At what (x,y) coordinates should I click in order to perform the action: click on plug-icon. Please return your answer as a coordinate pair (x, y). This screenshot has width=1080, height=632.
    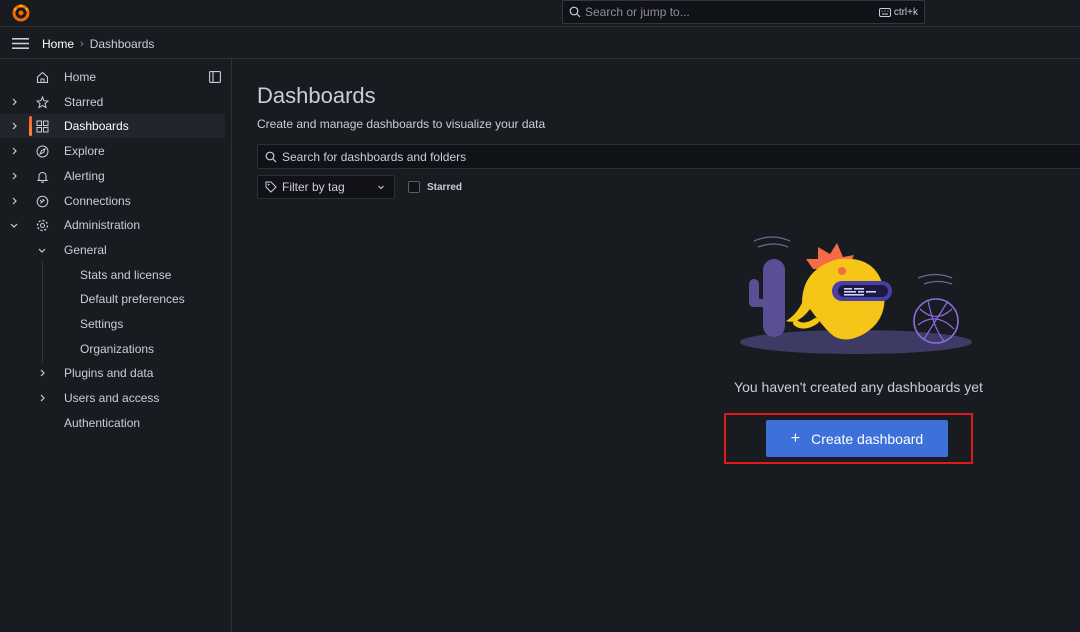
    Looking at the image, I should click on (42, 201).